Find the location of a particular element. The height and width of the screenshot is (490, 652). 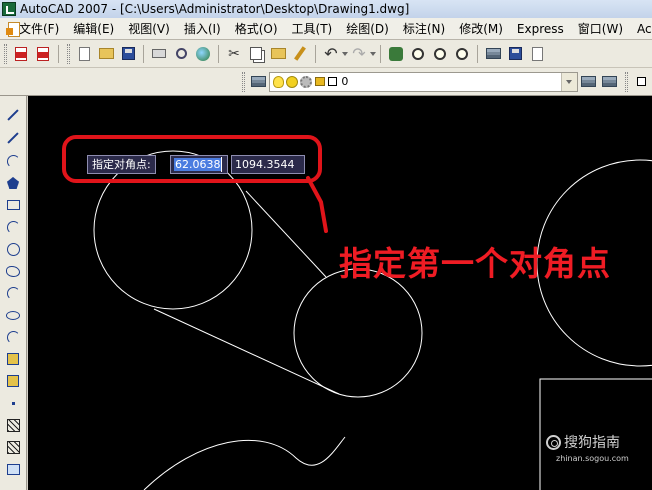

paste-clipboard-icon is located at coordinates (278, 53).